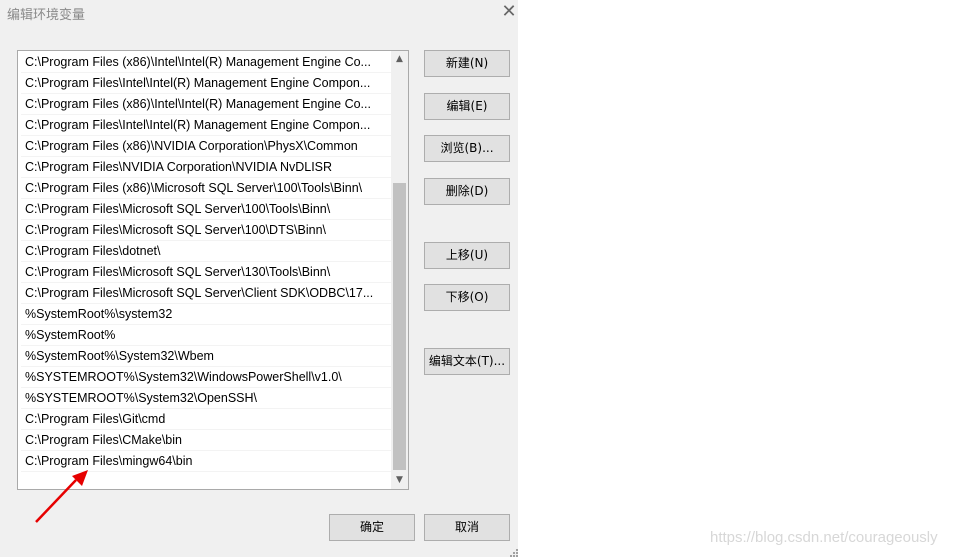 This screenshot has width=960, height=557. What do you see at coordinates (46, 15) in the screenshot?
I see `dialog-title: 编辑环境变量` at bounding box center [46, 15].